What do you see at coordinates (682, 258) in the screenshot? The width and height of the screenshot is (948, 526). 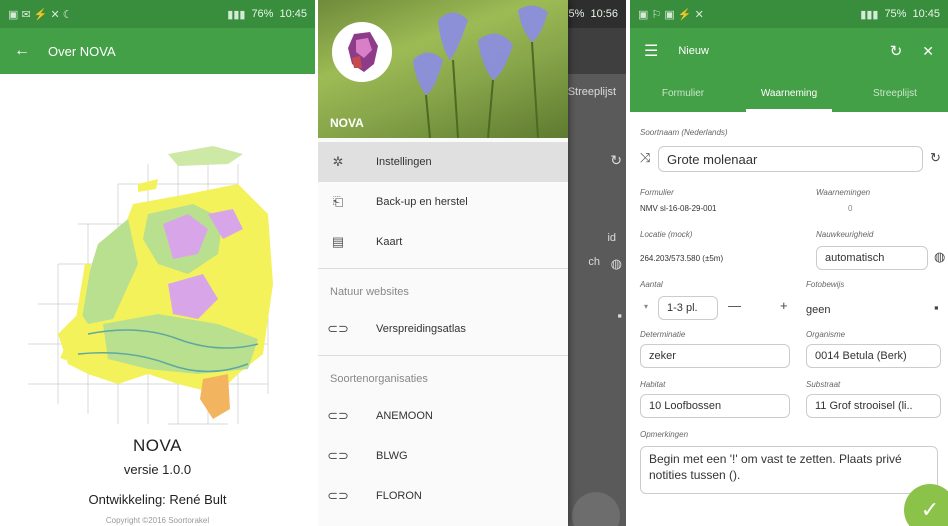 I see `locatie-value: 264.203/573.580 (±5m)` at bounding box center [682, 258].